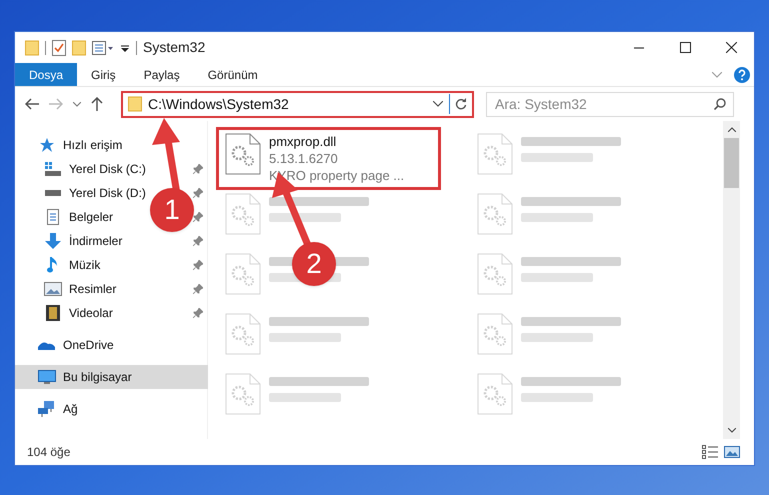 The height and width of the screenshot is (495, 769). I want to click on scroll-up-icon, so click(732, 129).